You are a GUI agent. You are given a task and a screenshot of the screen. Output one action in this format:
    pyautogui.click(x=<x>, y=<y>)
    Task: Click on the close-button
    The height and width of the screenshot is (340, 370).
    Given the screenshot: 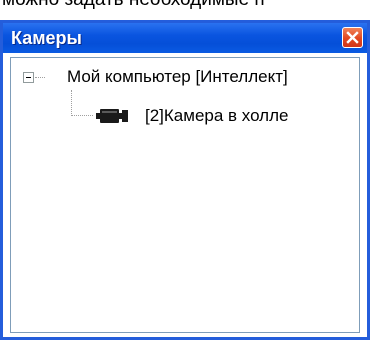 What is the action you would take?
    pyautogui.click(x=352, y=37)
    